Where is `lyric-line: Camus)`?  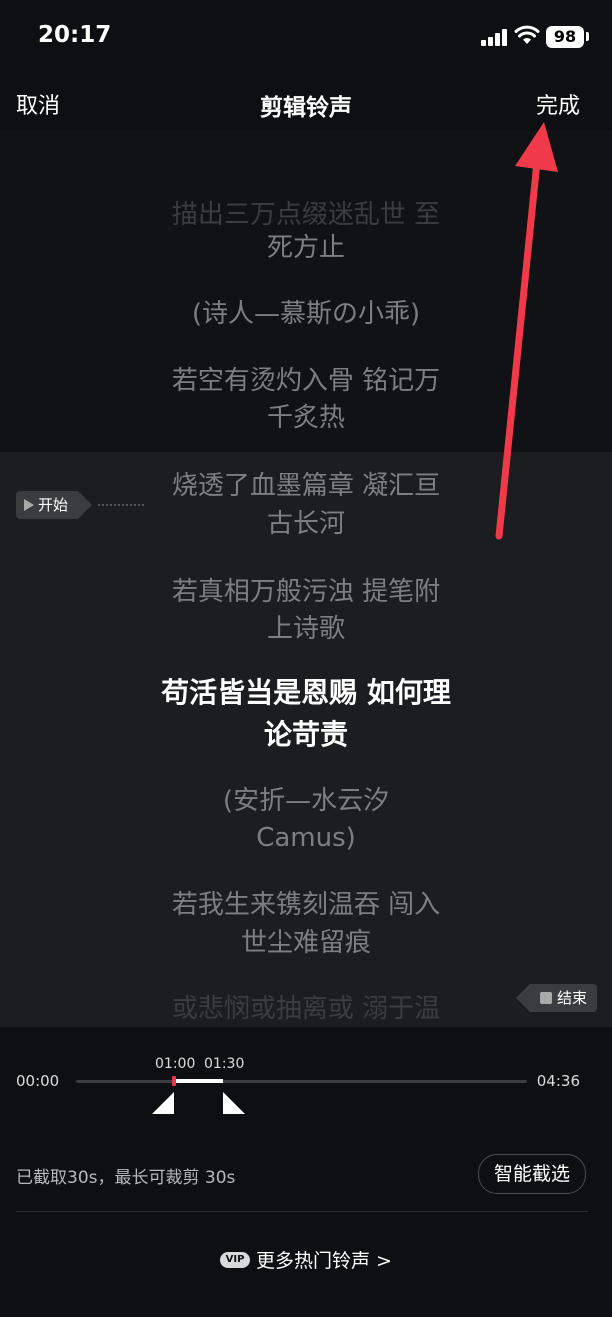
lyric-line: Camus) is located at coordinates (306, 838).